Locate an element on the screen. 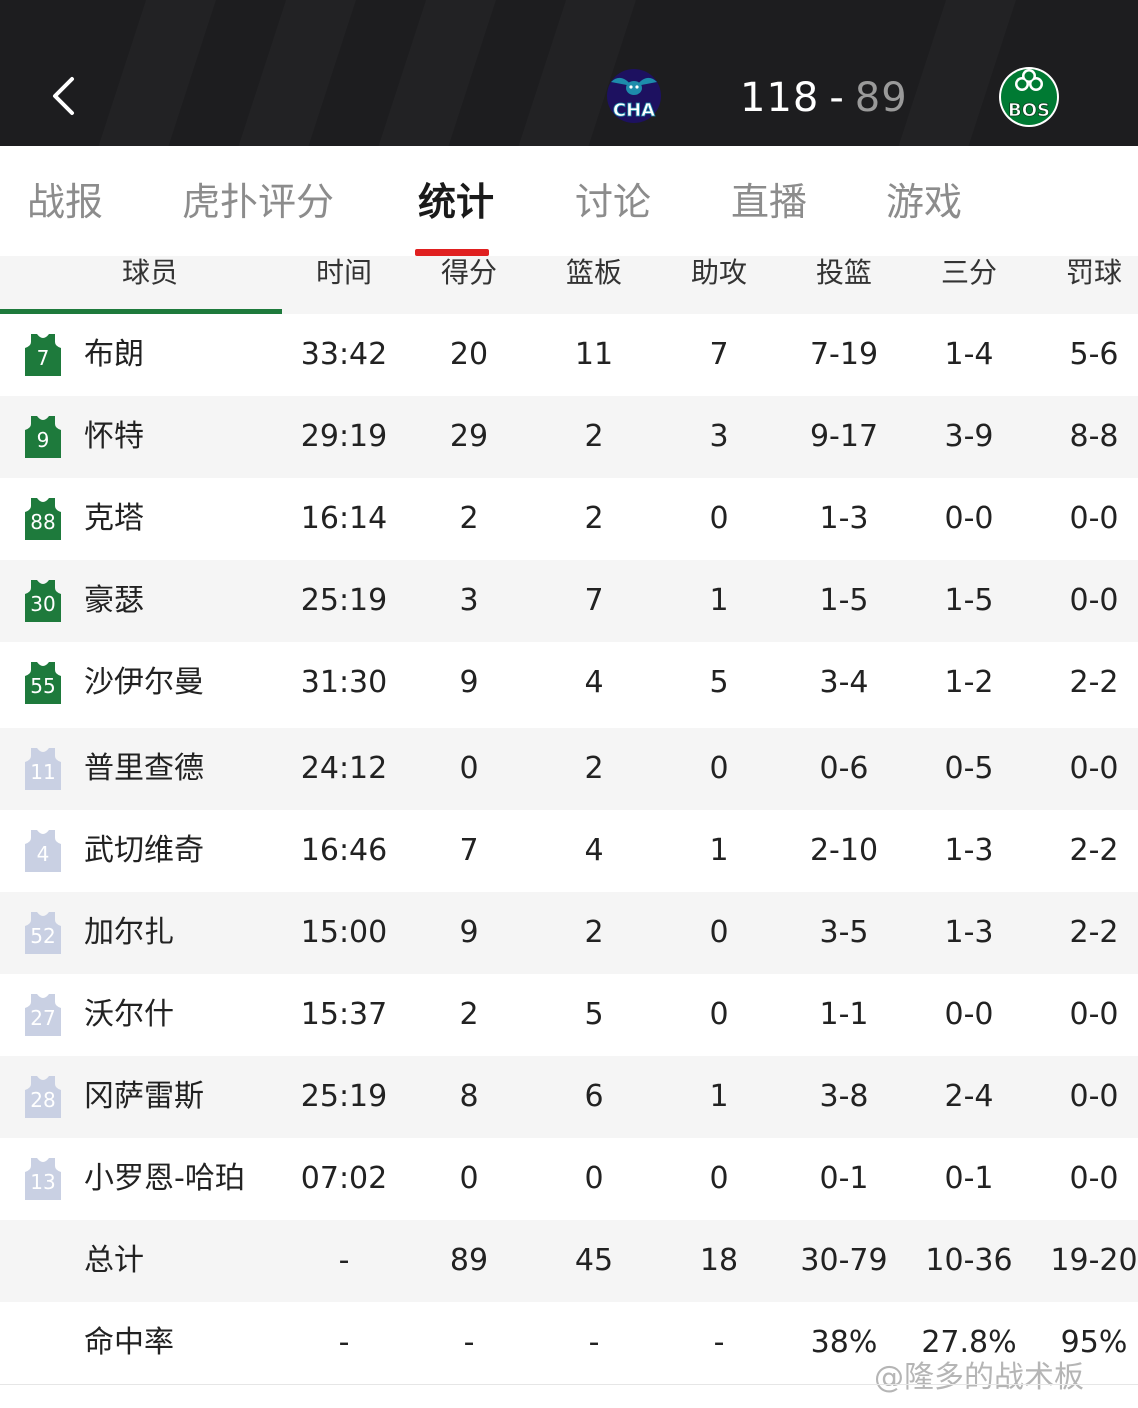 Image resolution: width=1138 pixels, height=1408 pixels. tab-stats: 统计 is located at coordinates (456, 202).